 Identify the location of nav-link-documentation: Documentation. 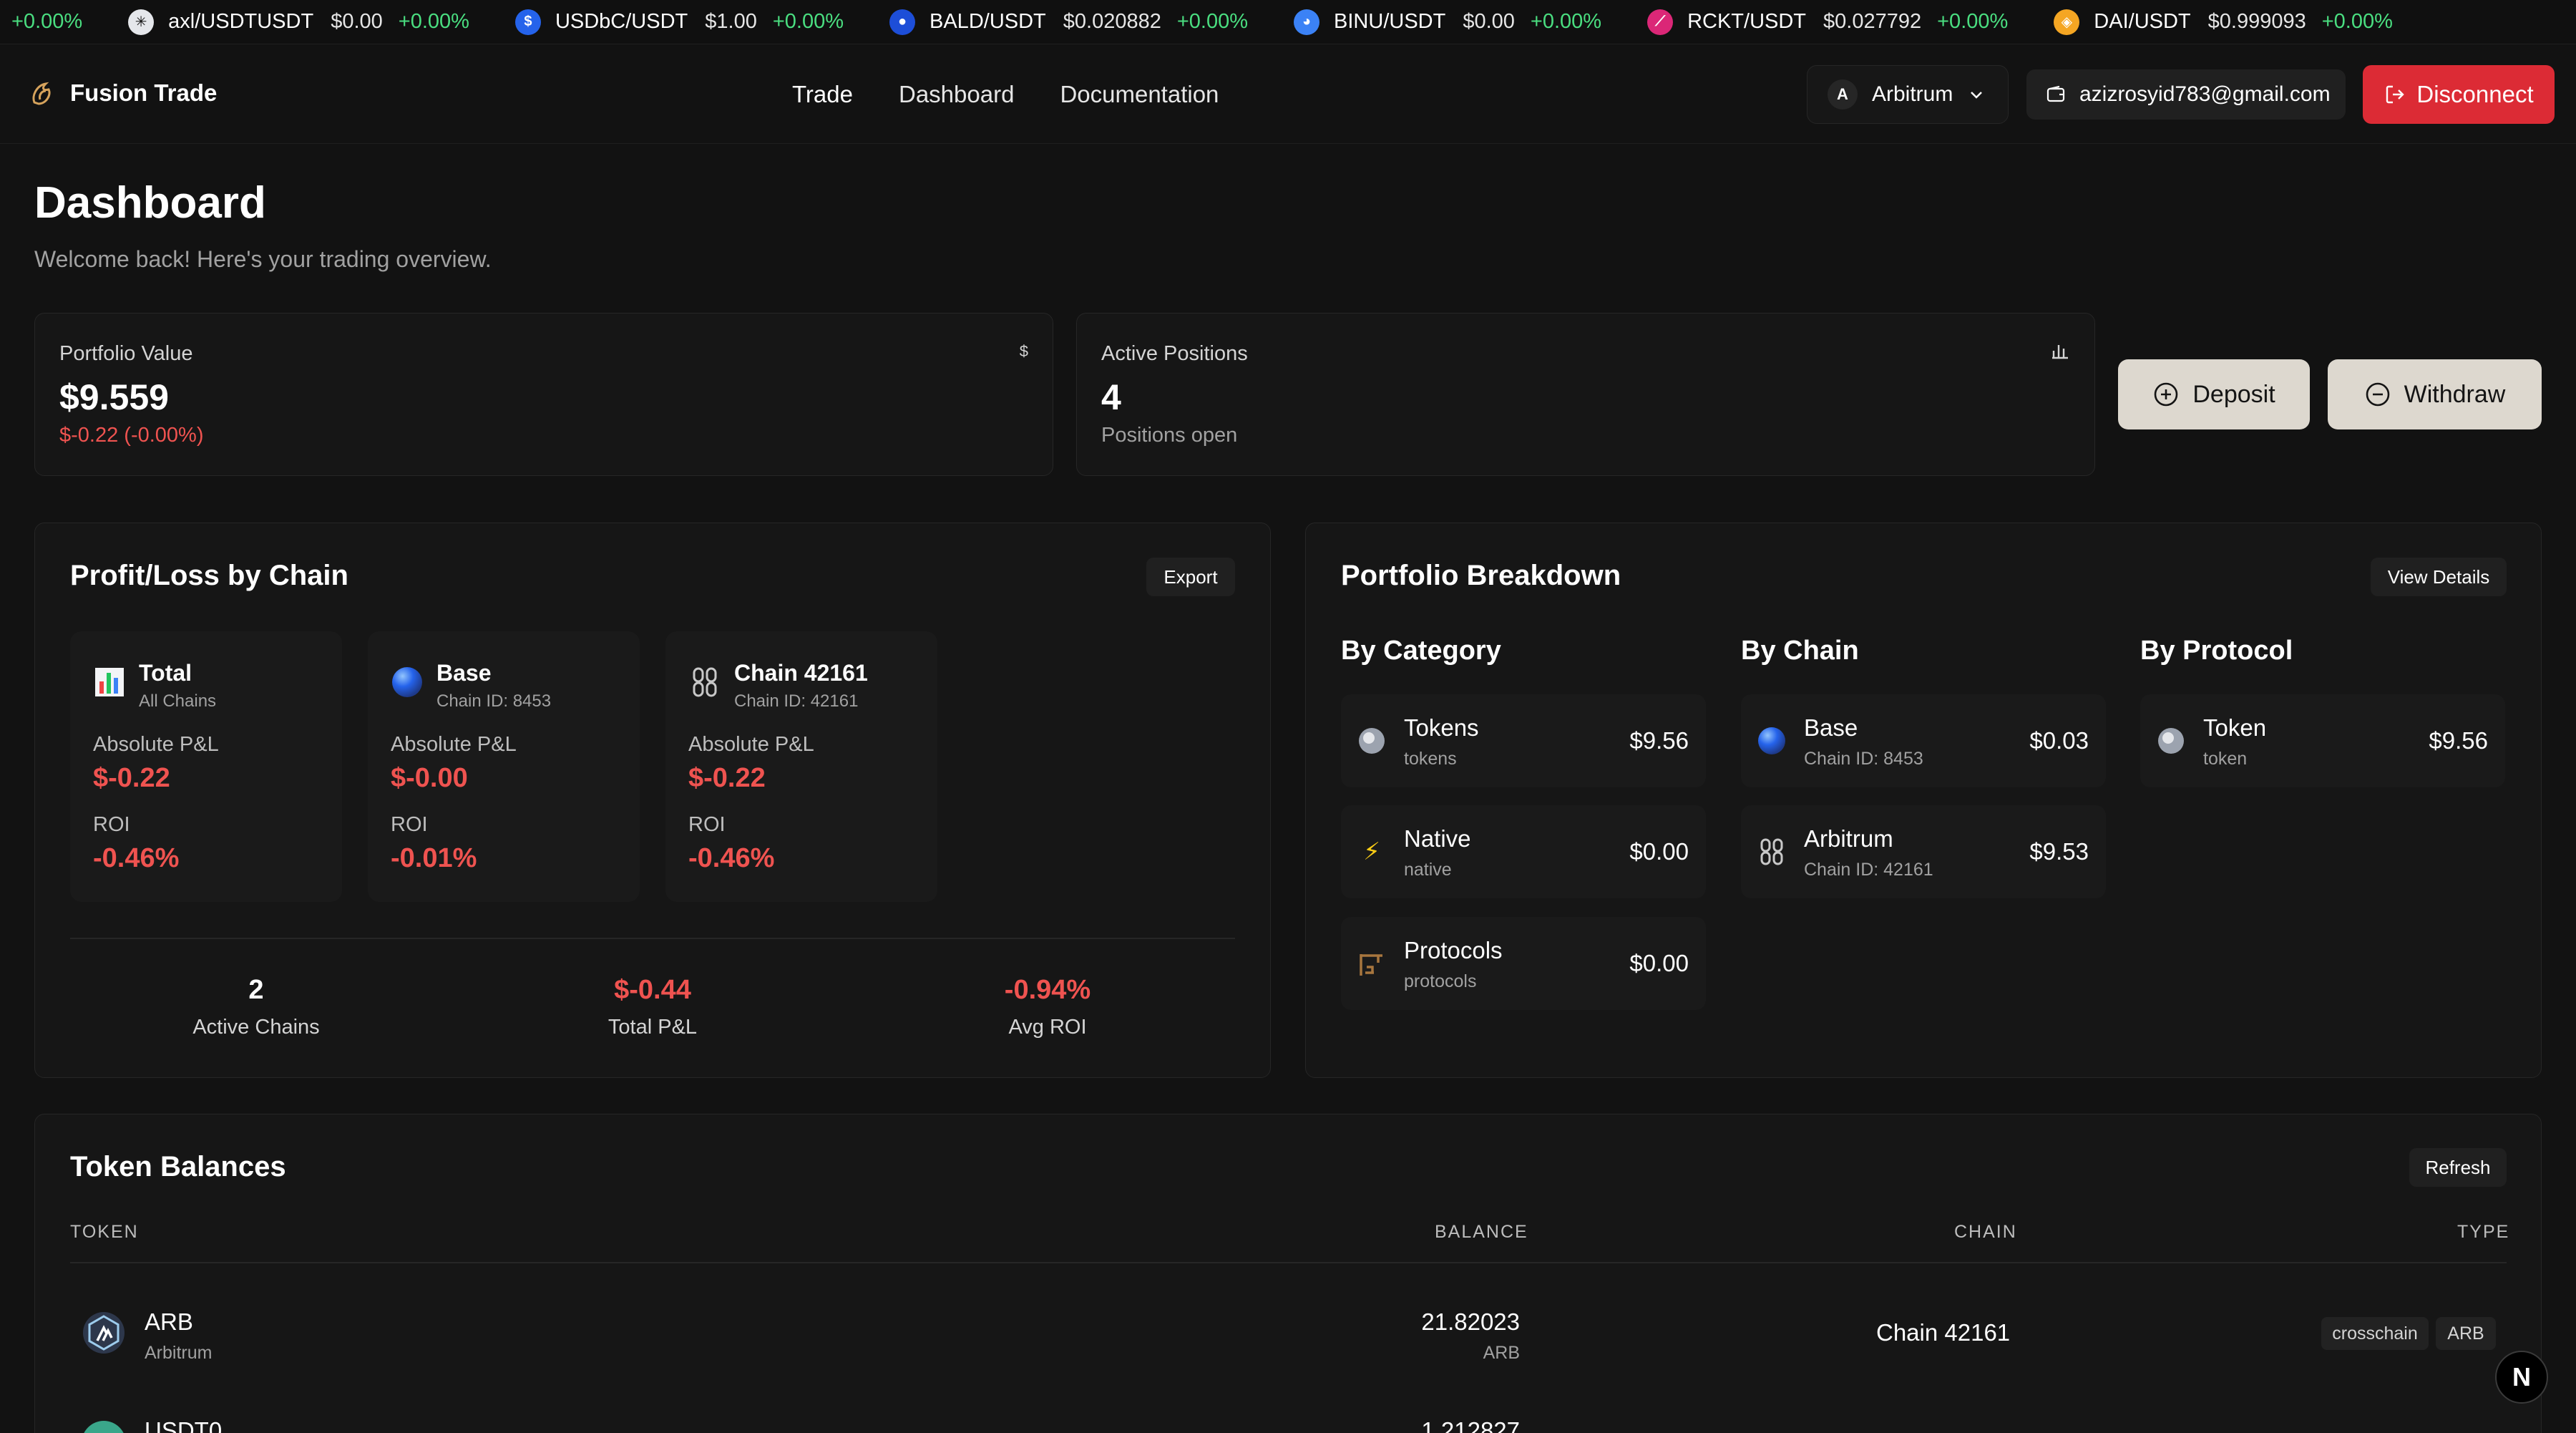
(1139, 94).